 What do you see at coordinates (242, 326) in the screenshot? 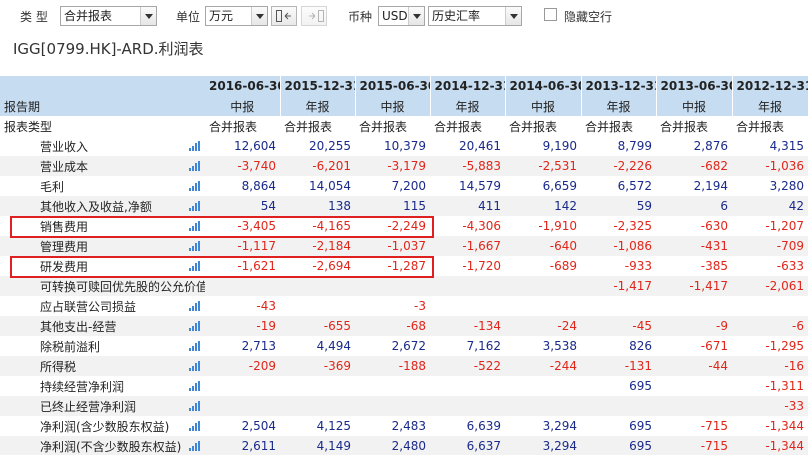
I see `table-cell: -19` at bounding box center [242, 326].